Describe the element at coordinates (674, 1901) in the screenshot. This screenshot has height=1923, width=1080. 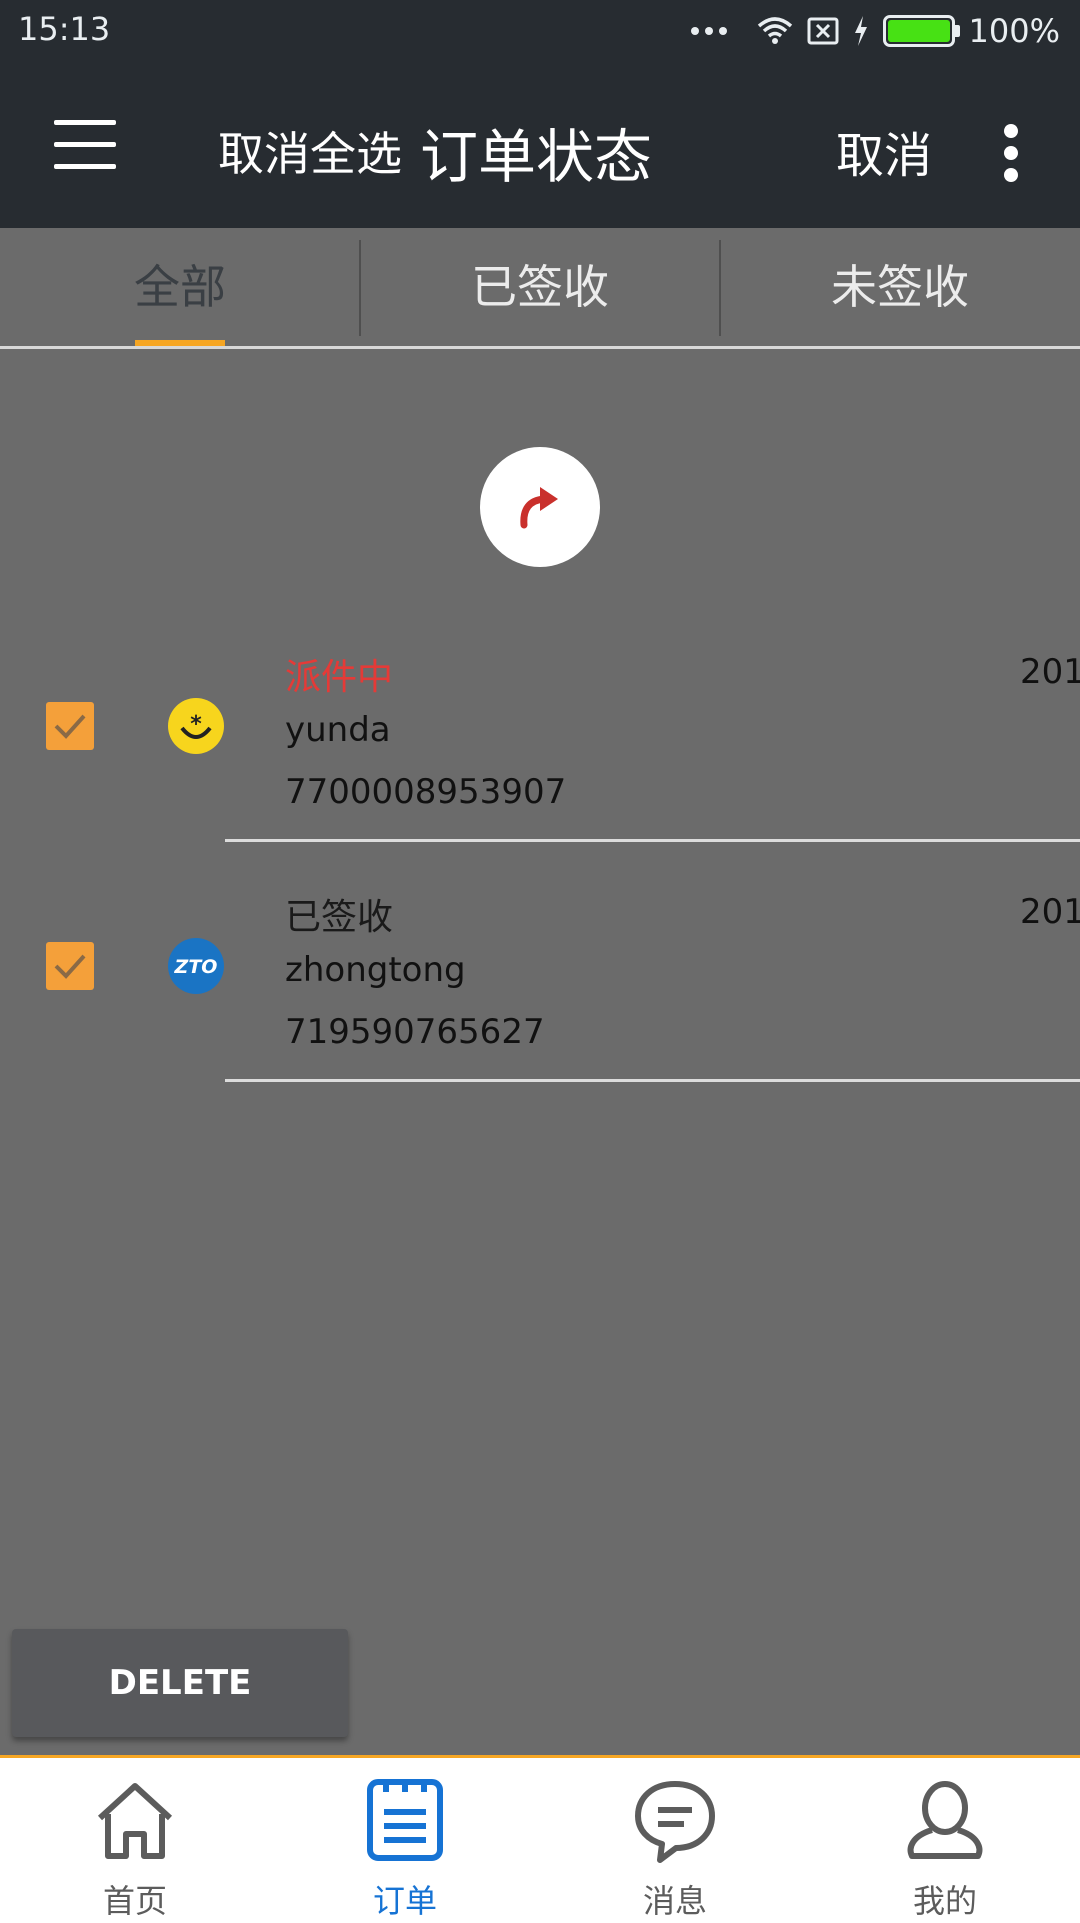
I see `nav-label: 消息` at that location.